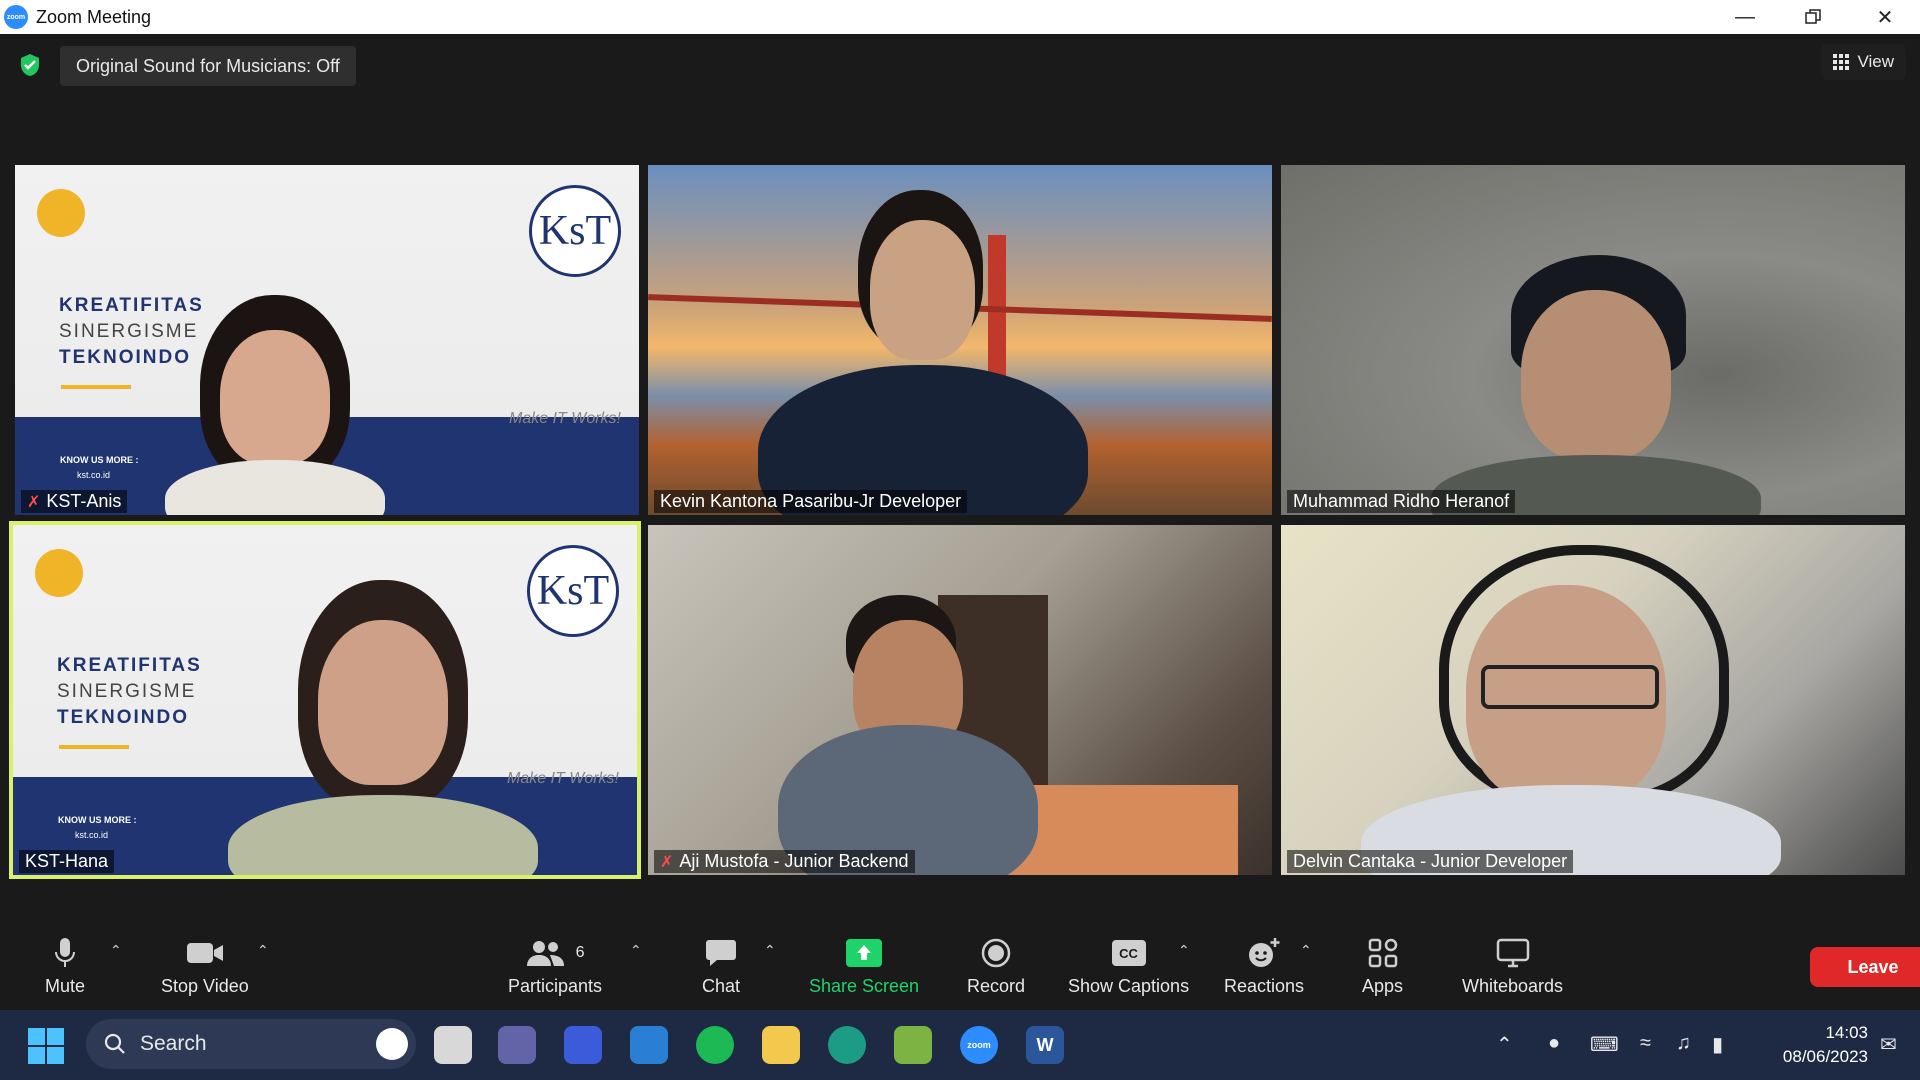 This screenshot has width=1920, height=1080. I want to click on record-icon, so click(996, 953).